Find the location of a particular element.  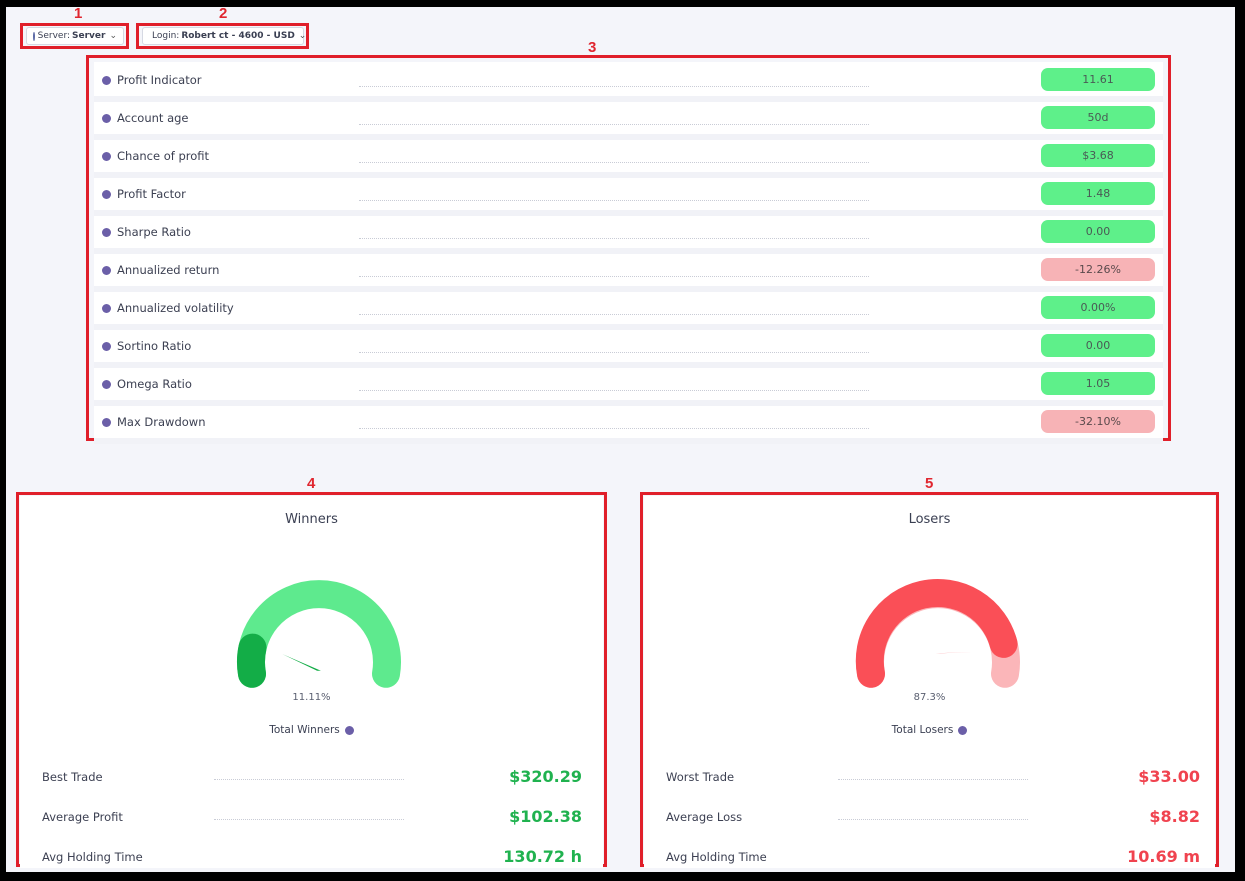

server-selector-value: Server is located at coordinates (89, 36).